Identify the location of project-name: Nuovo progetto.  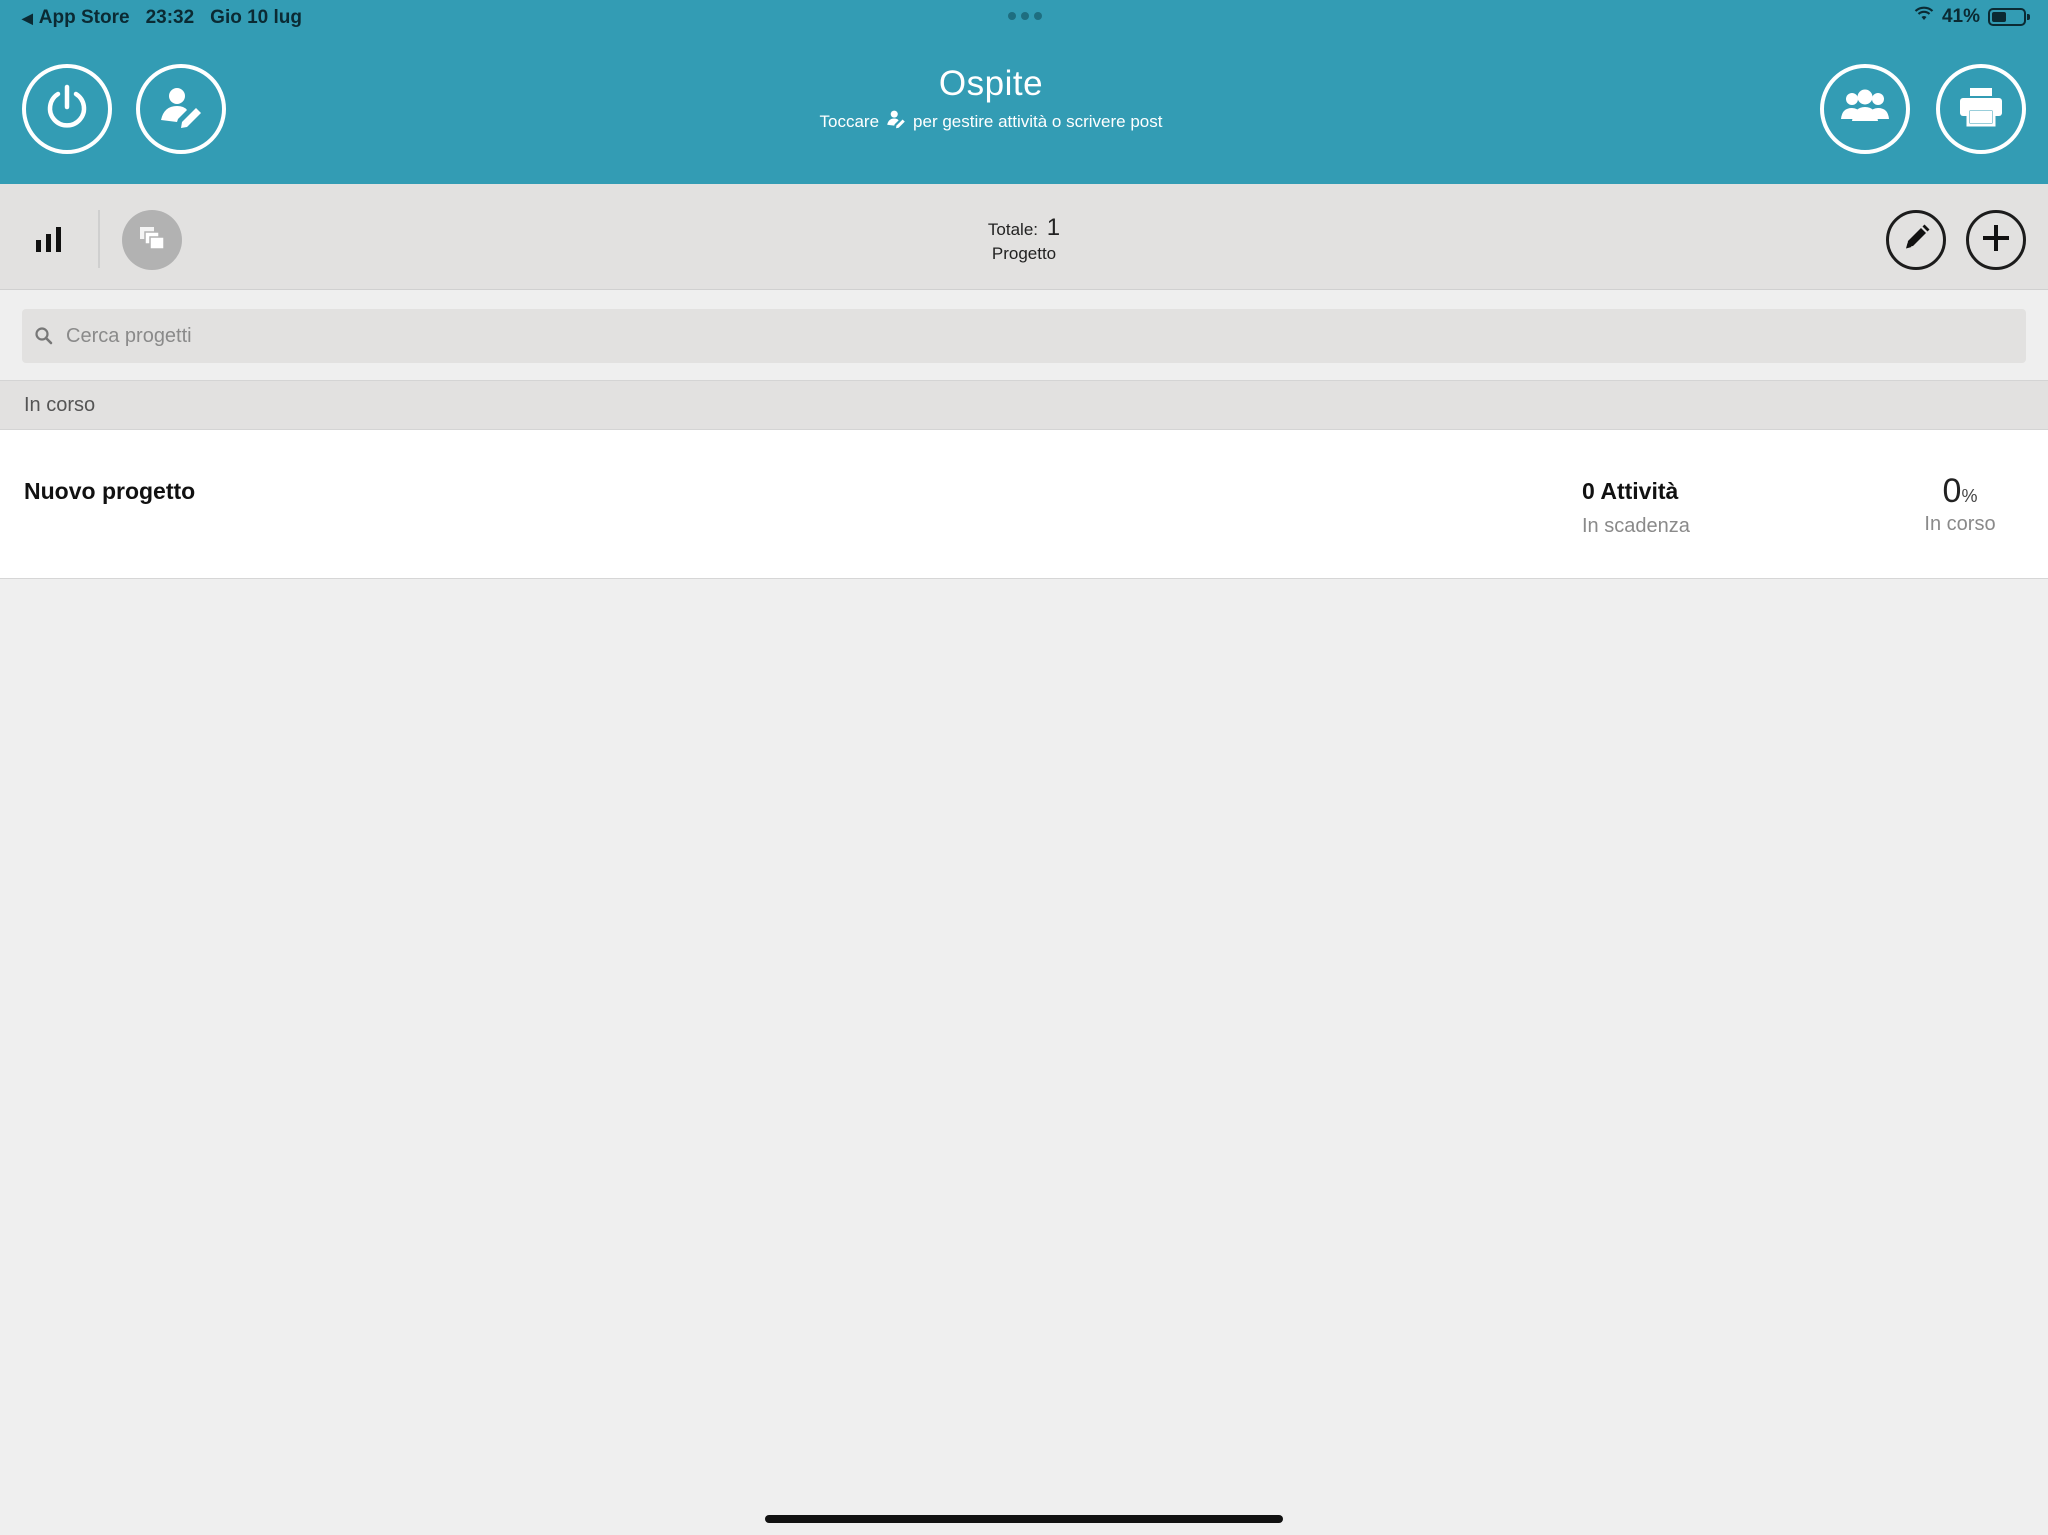
(110, 491).